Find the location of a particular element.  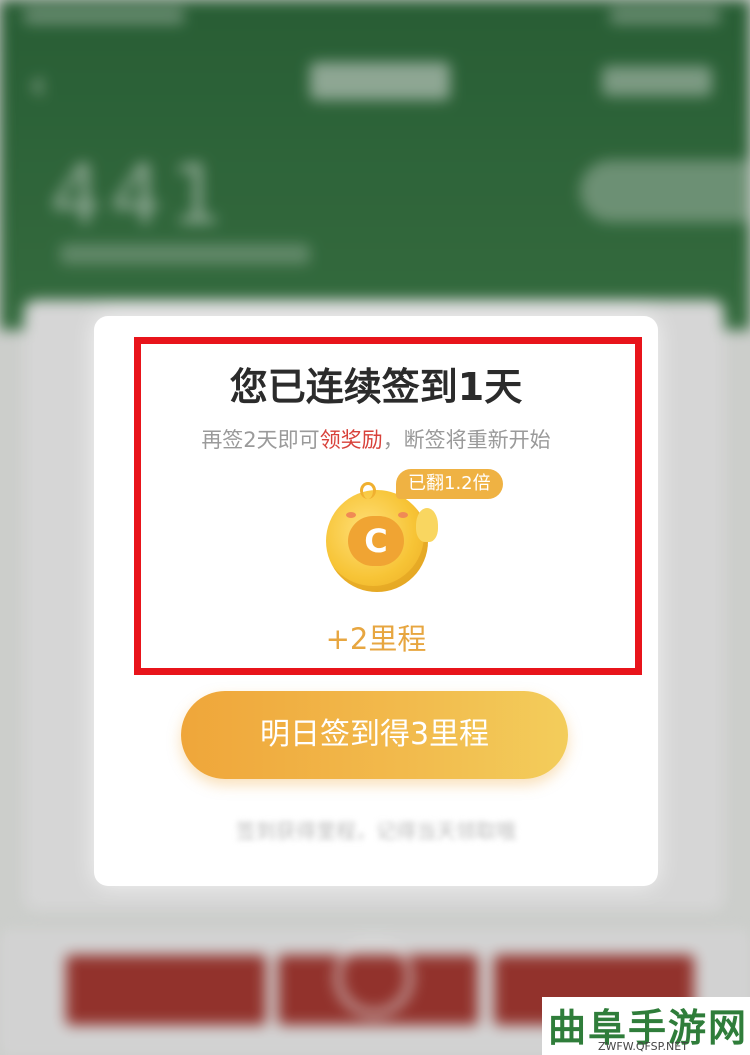

tomorrow-signin-button: 明日签到得3里程 is located at coordinates (374, 735).